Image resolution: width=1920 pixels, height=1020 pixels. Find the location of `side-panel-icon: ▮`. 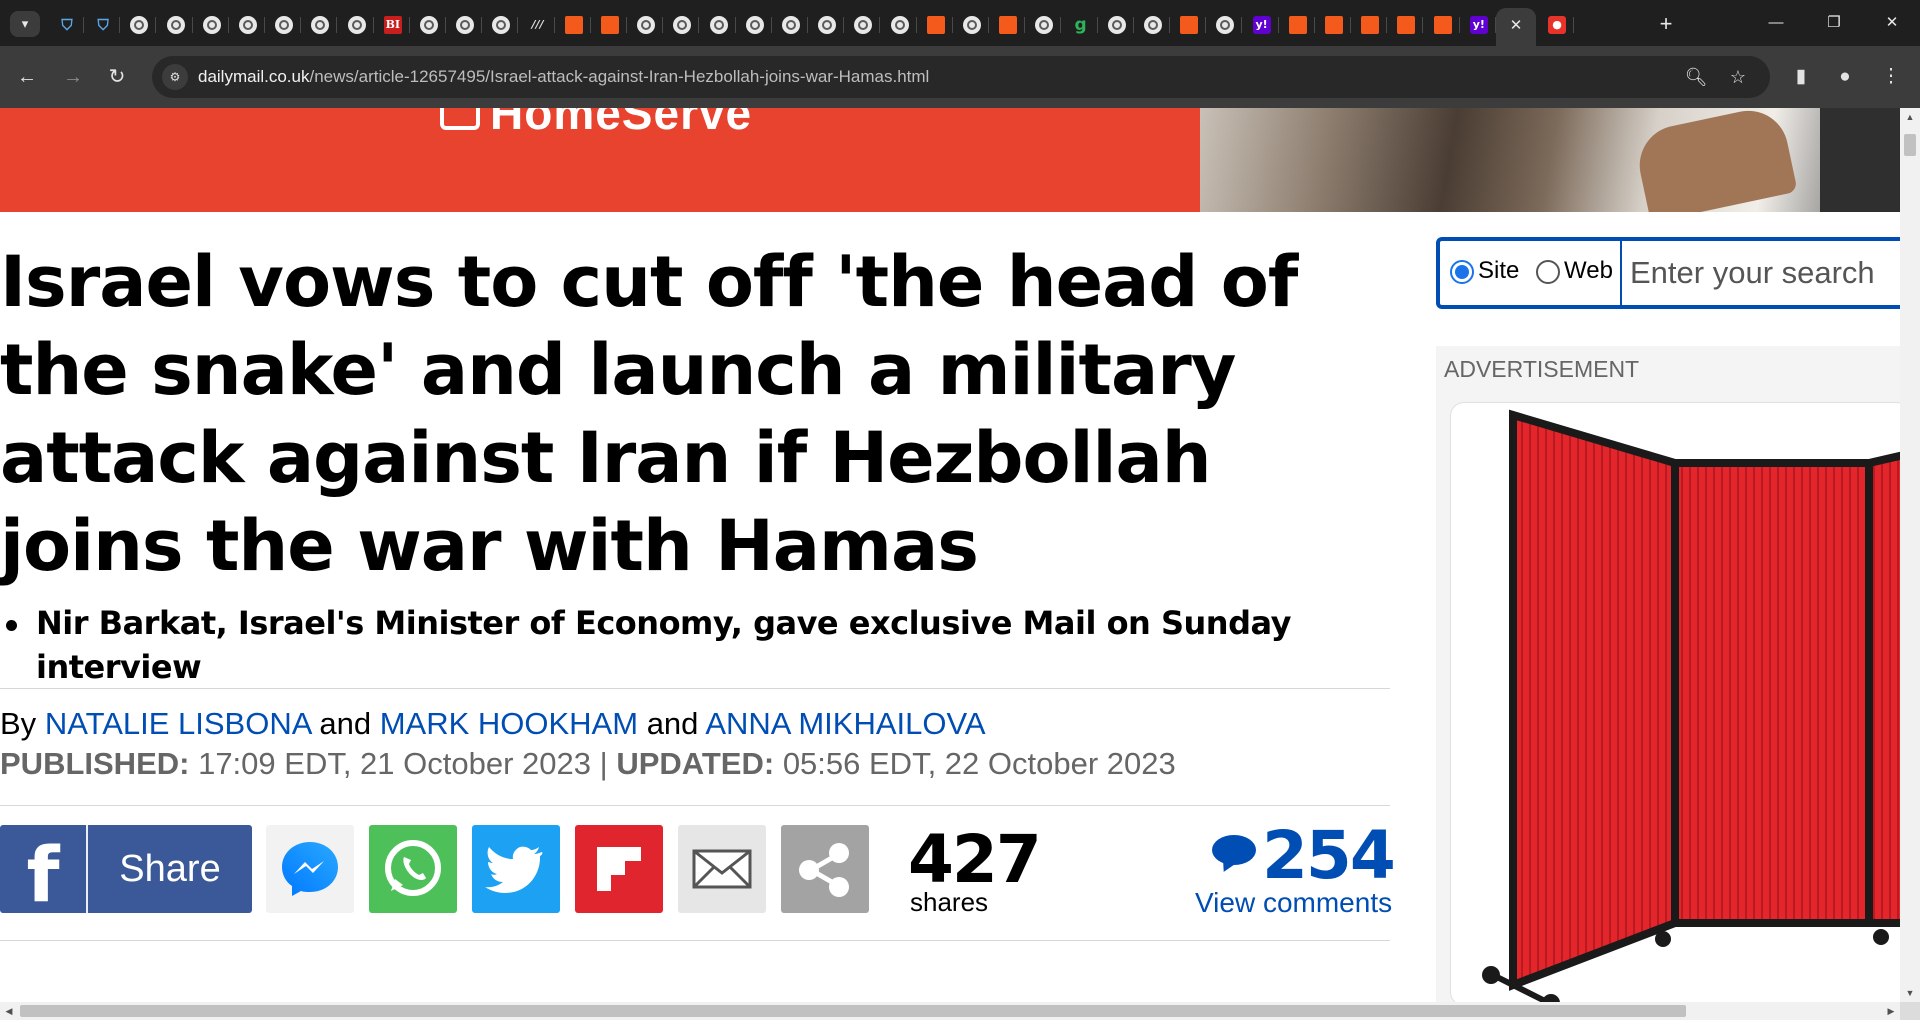

side-panel-icon: ▮ is located at coordinates (1801, 77).